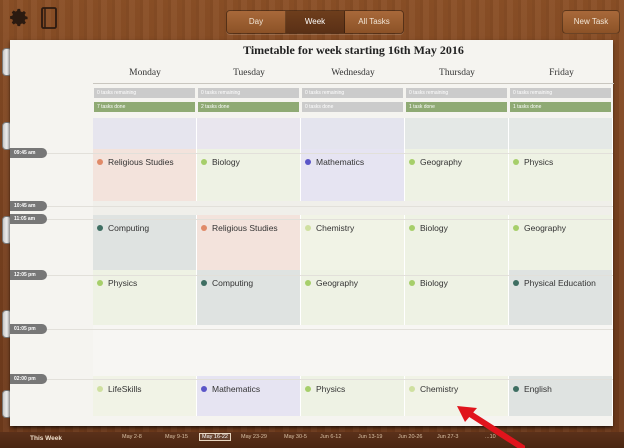  I want to click on lesson-subject: Physical Education, so click(560, 283).